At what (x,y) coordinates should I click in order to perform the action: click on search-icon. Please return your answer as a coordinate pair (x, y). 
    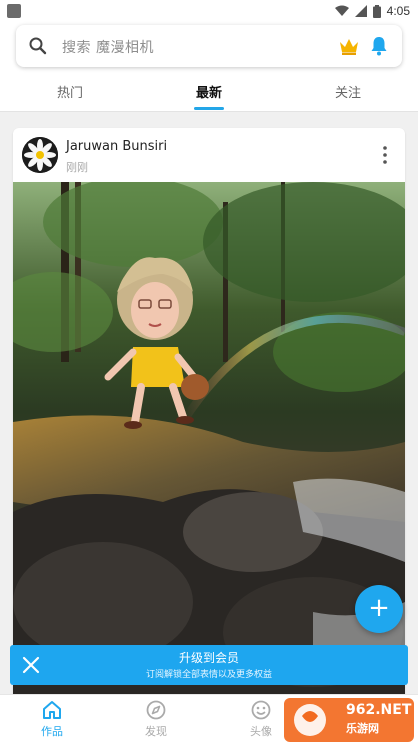
    Looking at the image, I should click on (38, 46).